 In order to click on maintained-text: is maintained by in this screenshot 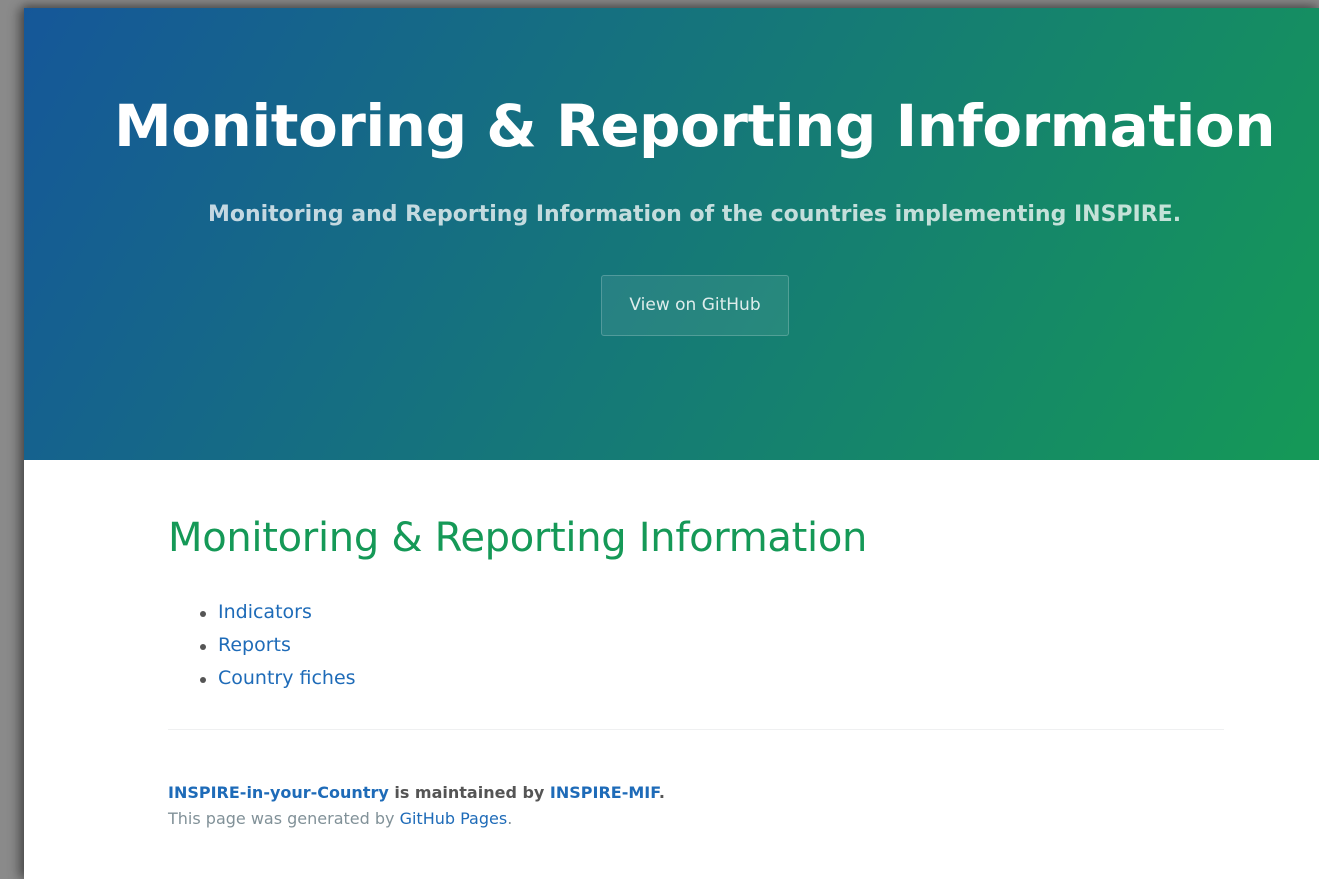, I will do `click(469, 792)`.